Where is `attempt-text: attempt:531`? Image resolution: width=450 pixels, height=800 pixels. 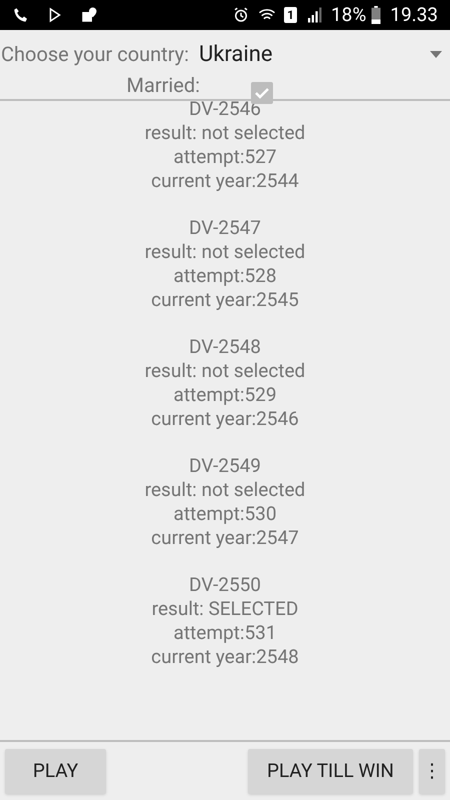 attempt-text: attempt:531 is located at coordinates (225, 633).